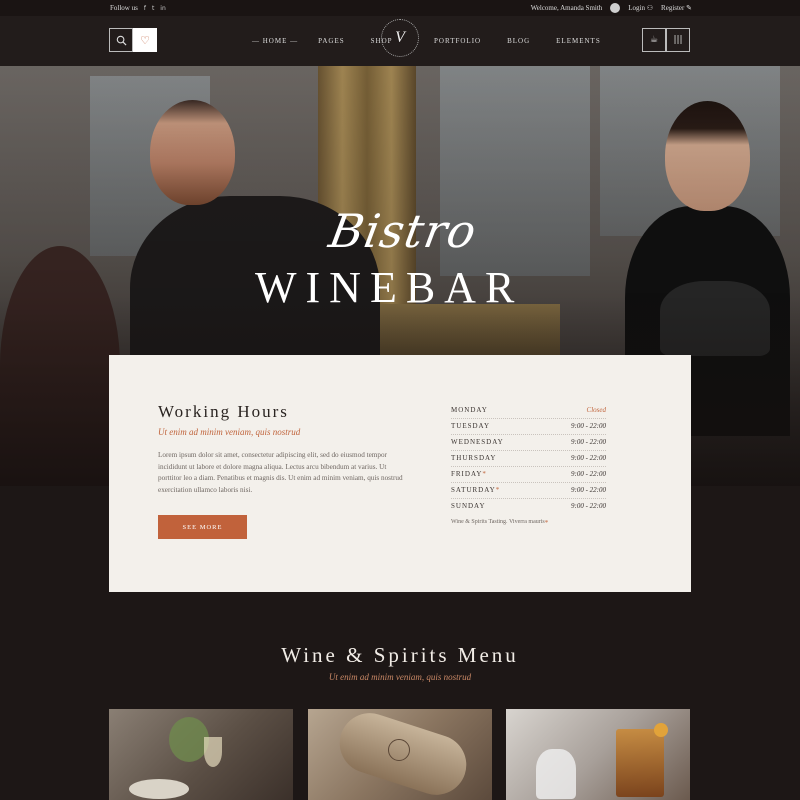 The image size is (800, 800). What do you see at coordinates (528, 475) in the screenshot?
I see `hours-row: Friday* 9:00 - 22:00` at bounding box center [528, 475].